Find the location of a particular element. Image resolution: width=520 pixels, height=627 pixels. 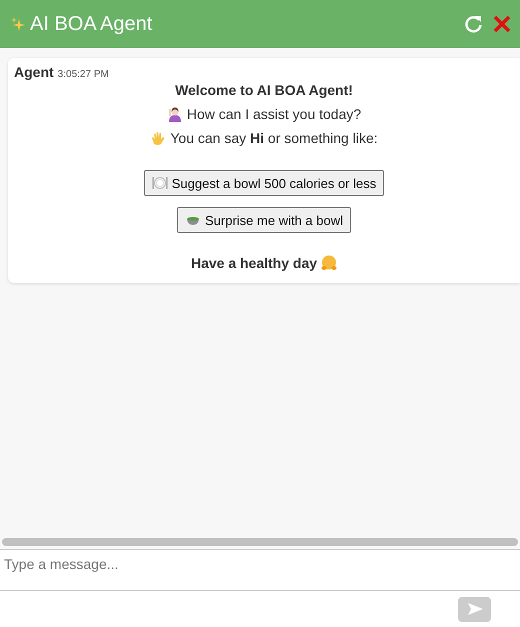

sender-name: Agent is located at coordinates (34, 72).